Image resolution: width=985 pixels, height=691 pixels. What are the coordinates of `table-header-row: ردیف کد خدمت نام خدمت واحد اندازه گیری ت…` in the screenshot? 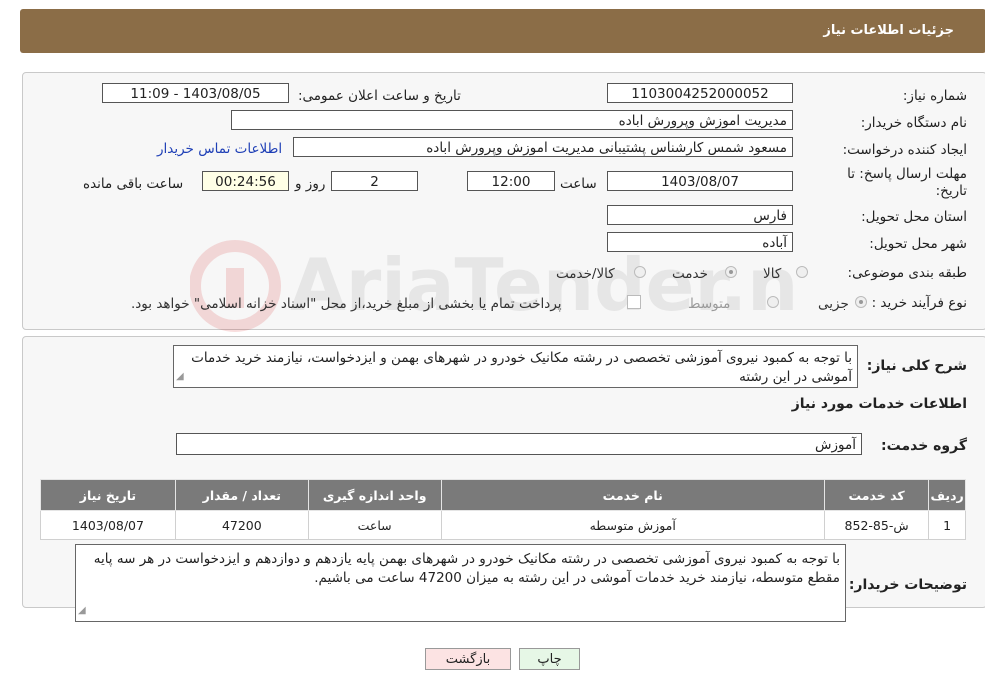 It's located at (503, 495).